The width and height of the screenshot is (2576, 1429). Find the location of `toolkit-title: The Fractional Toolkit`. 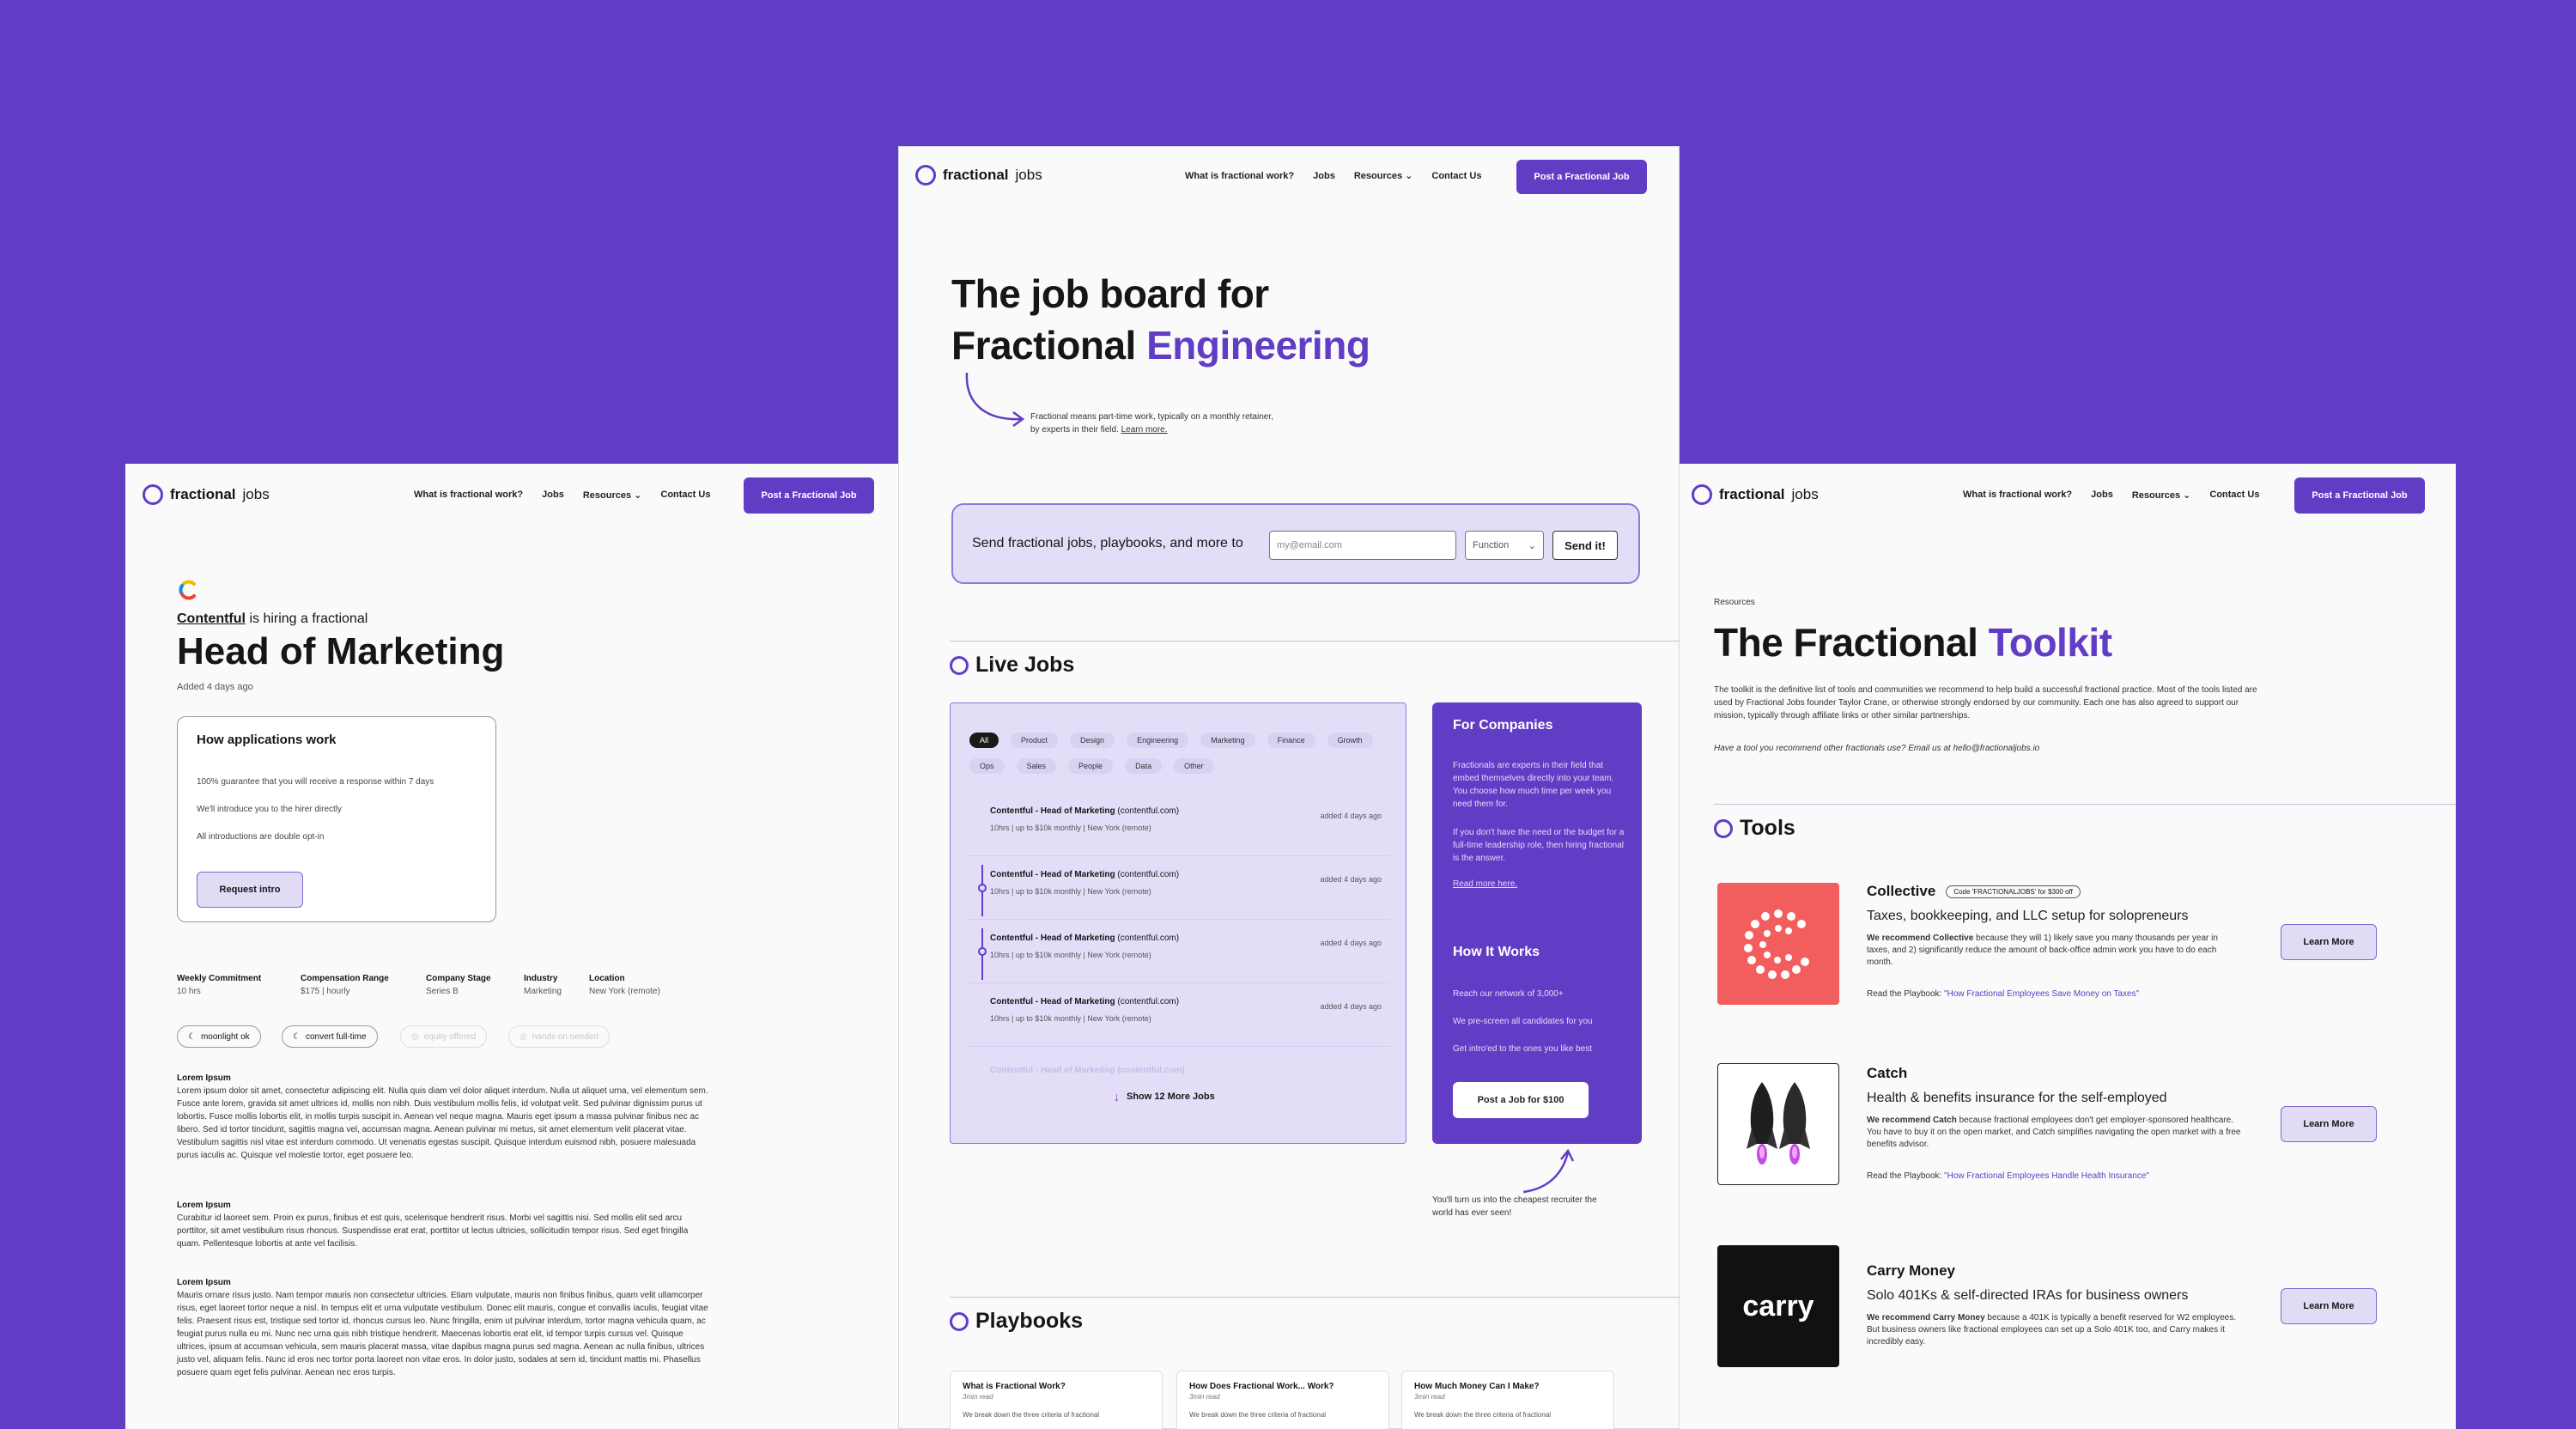

toolkit-title: The Fractional Toolkit is located at coordinates (1913, 642).